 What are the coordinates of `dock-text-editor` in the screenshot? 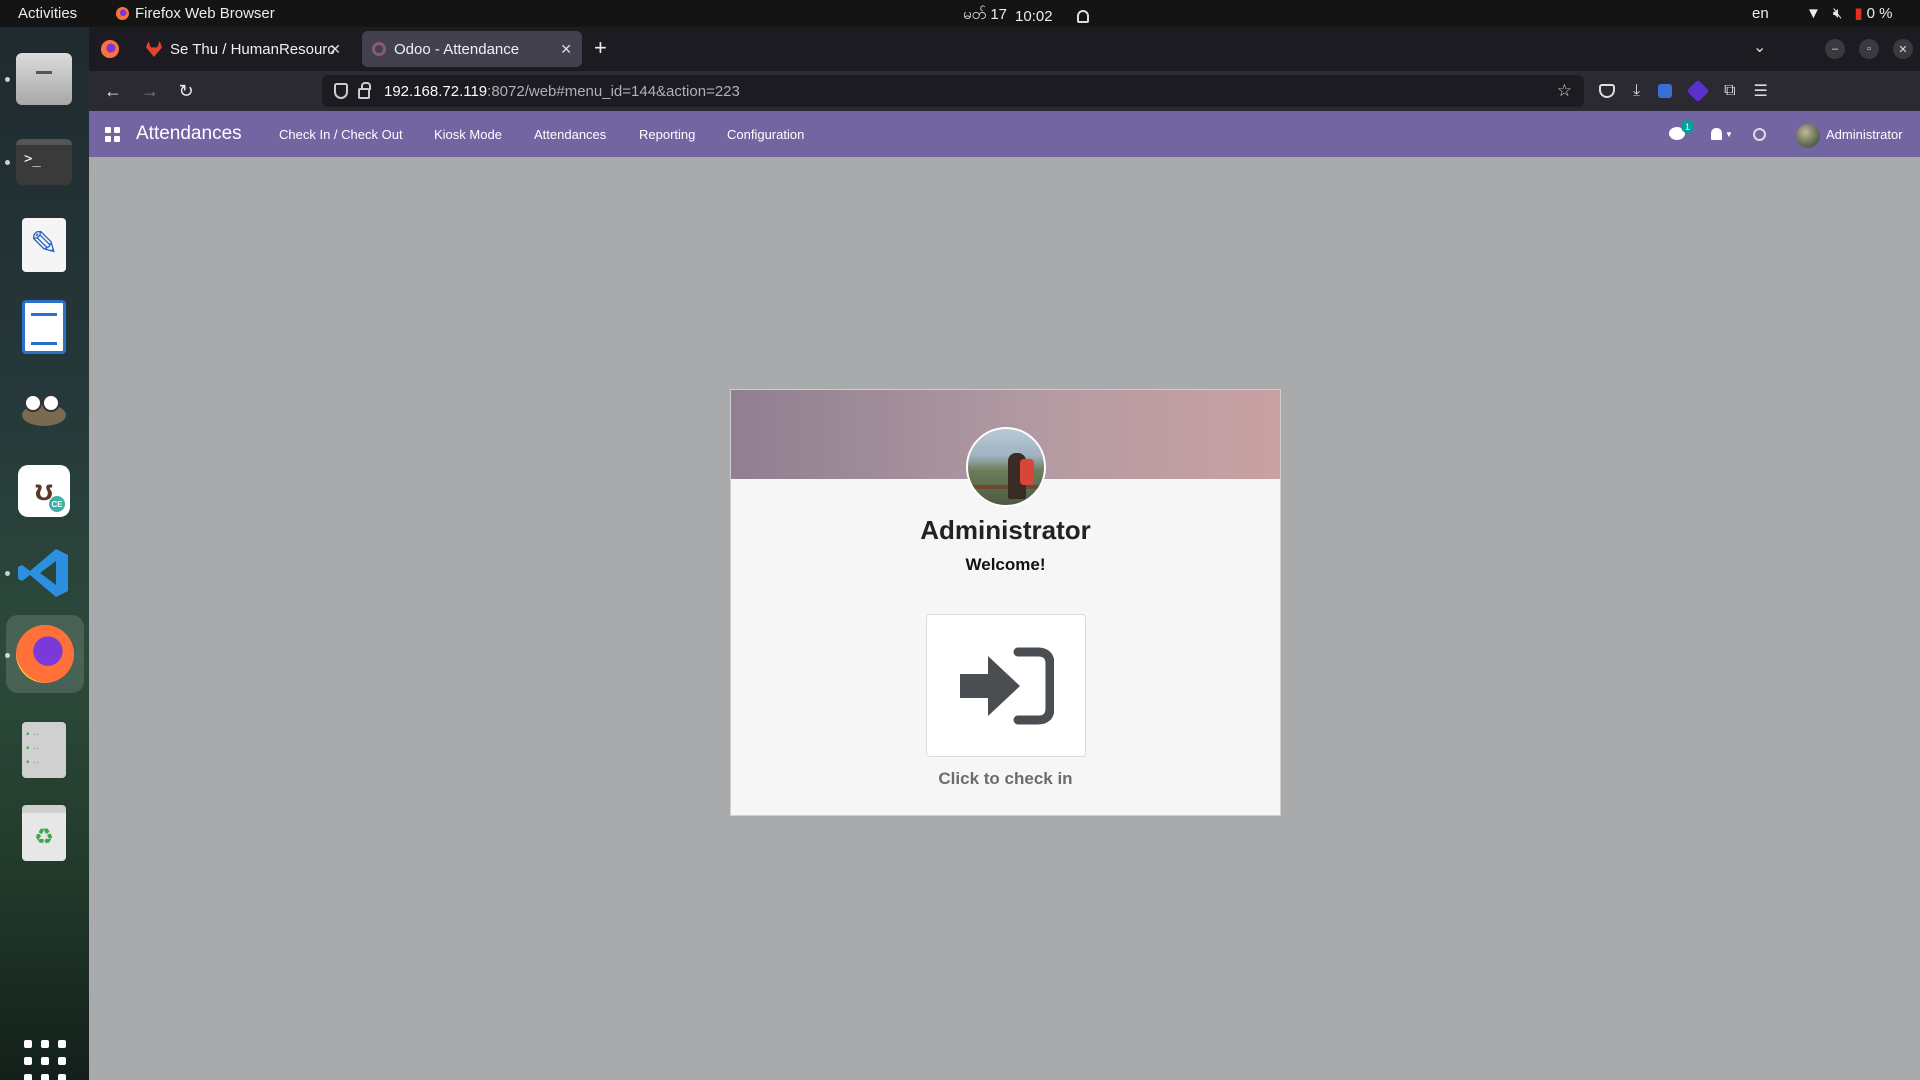 It's located at (44, 245).